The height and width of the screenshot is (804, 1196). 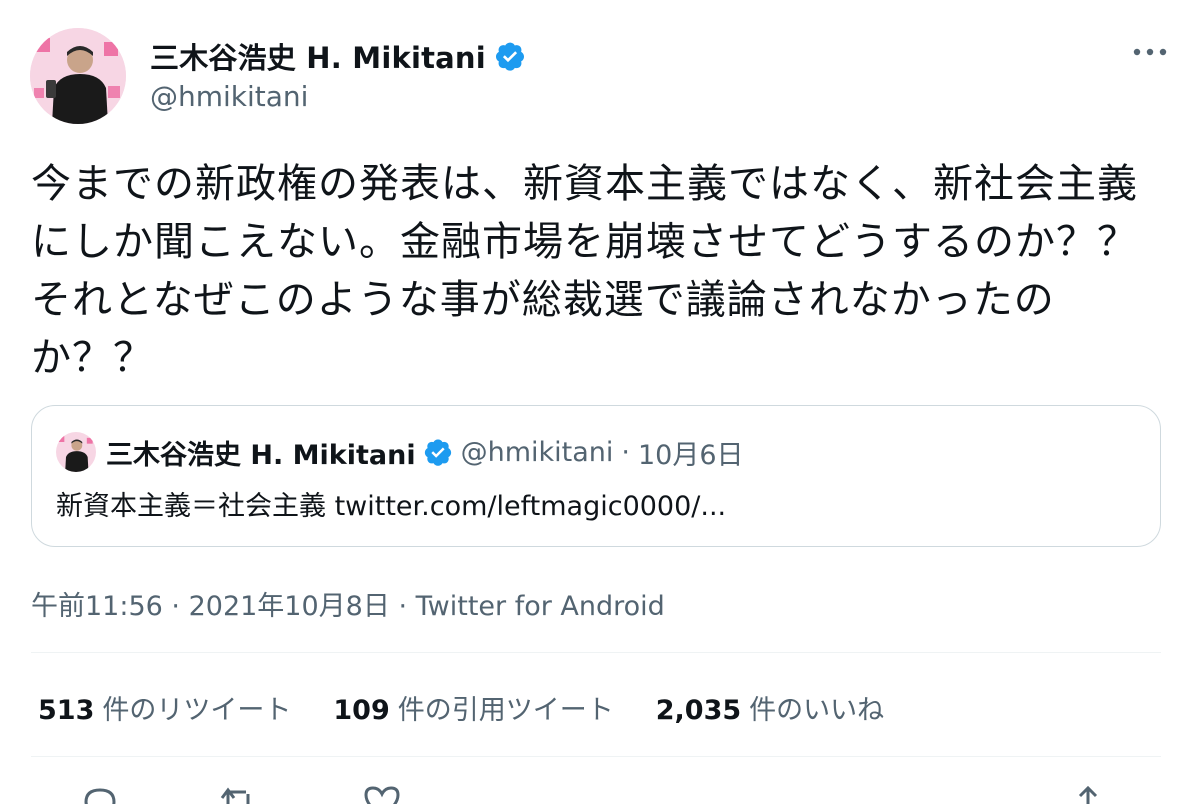 I want to click on share-icon, so click(x=1088, y=792).